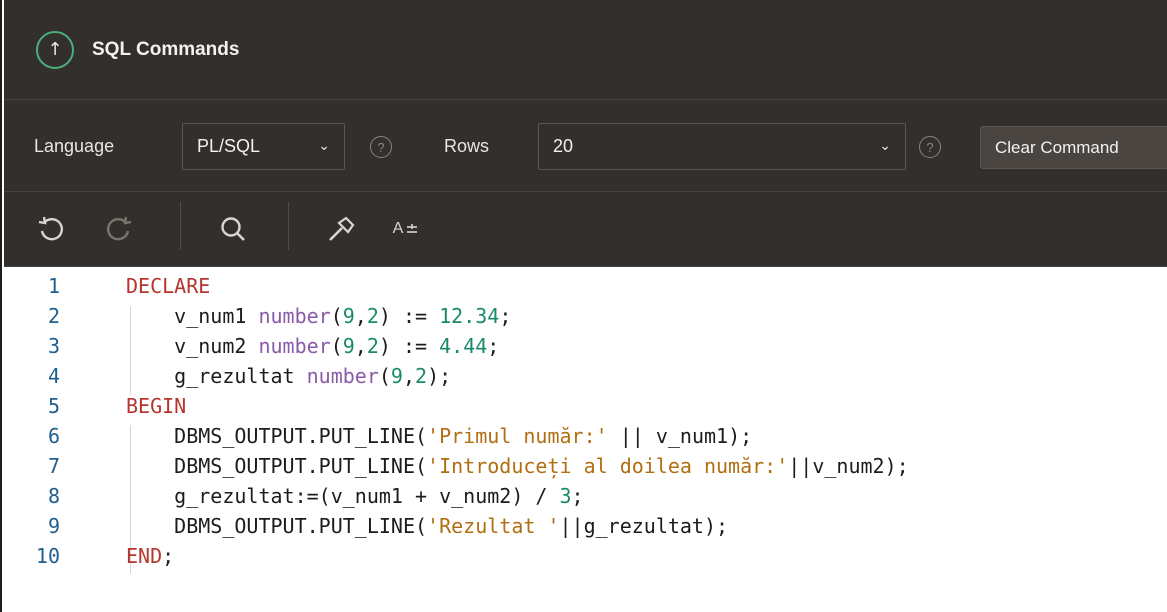 This screenshot has height=612, width=1167. What do you see at coordinates (585, 406) in the screenshot?
I see `code-line: 5 BEGIN` at bounding box center [585, 406].